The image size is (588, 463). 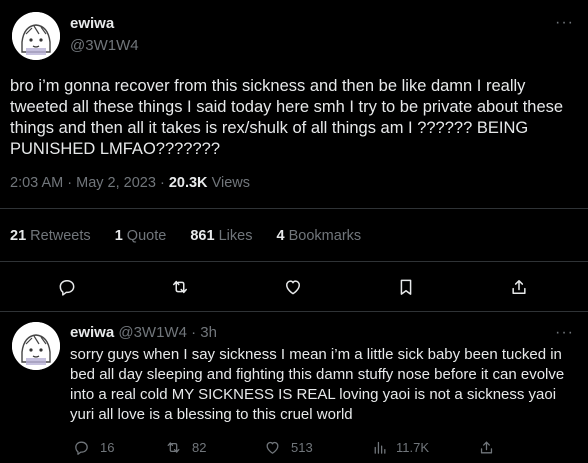 I want to click on like-count: 513, so click(x=302, y=447).